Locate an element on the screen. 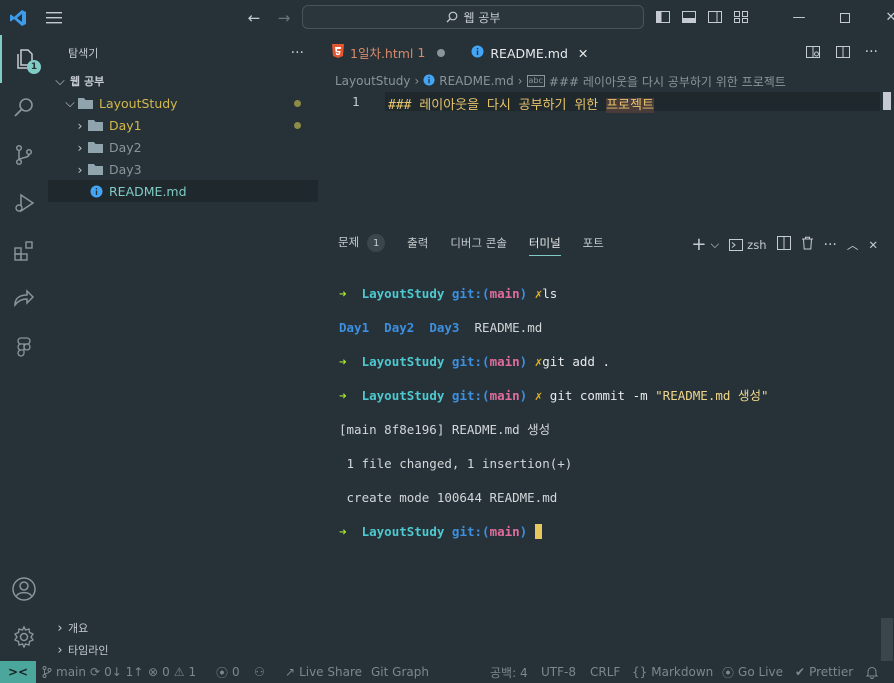 The image size is (894, 683). folder-open-icon is located at coordinates (86, 103).